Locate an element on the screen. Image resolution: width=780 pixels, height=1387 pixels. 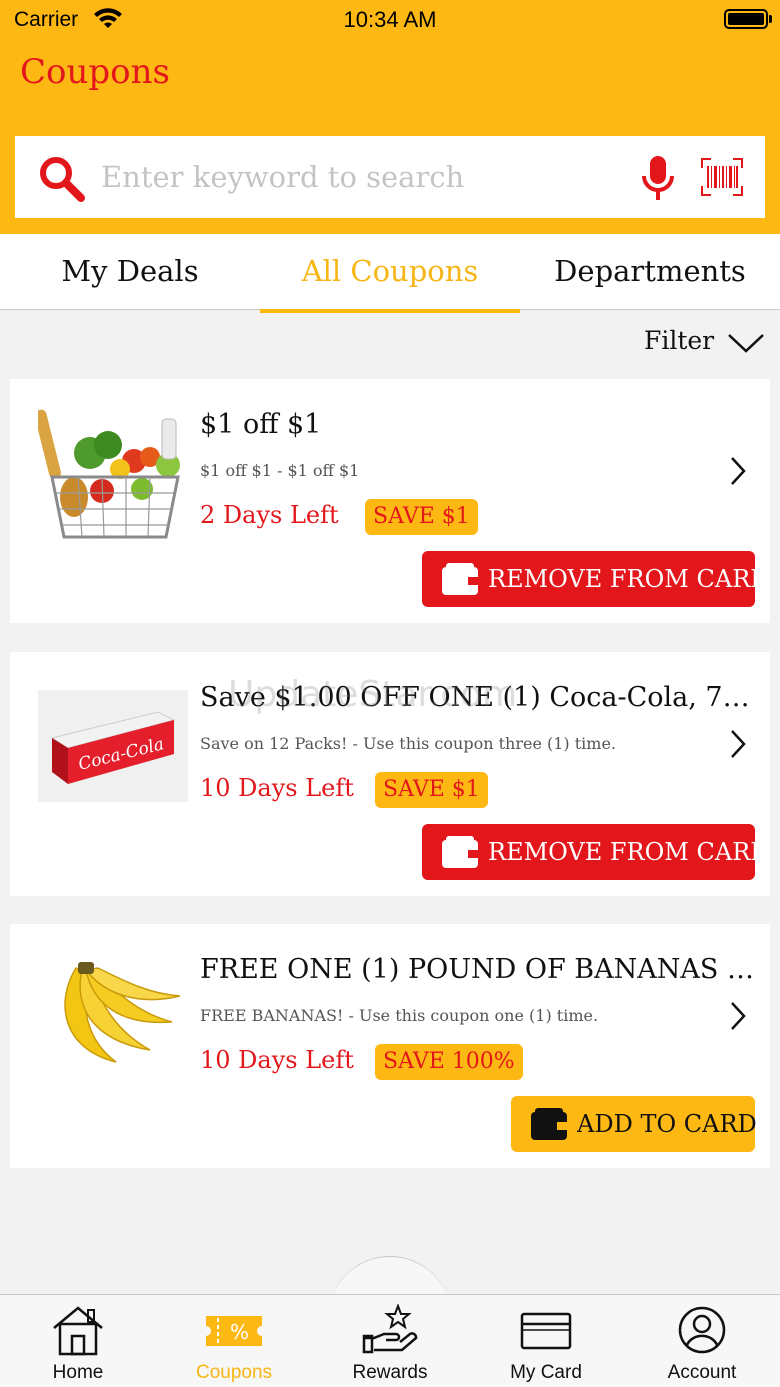
filter-button: Filter is located at coordinates (679, 343).